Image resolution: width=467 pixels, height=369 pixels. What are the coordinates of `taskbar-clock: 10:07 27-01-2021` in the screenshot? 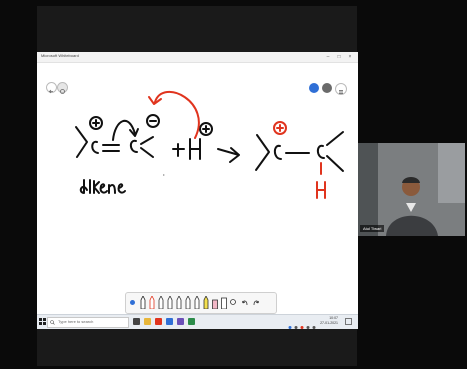 It's located at (329, 321).